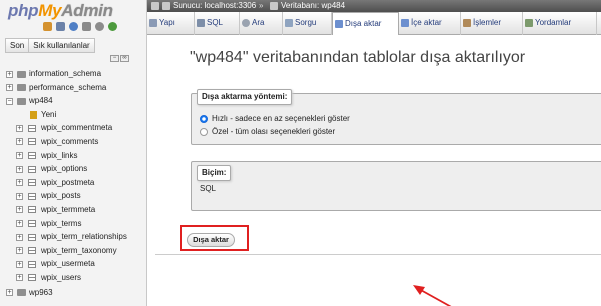 This screenshot has width=601, height=306. I want to click on tree-database: + information_schema, so click(75, 74).